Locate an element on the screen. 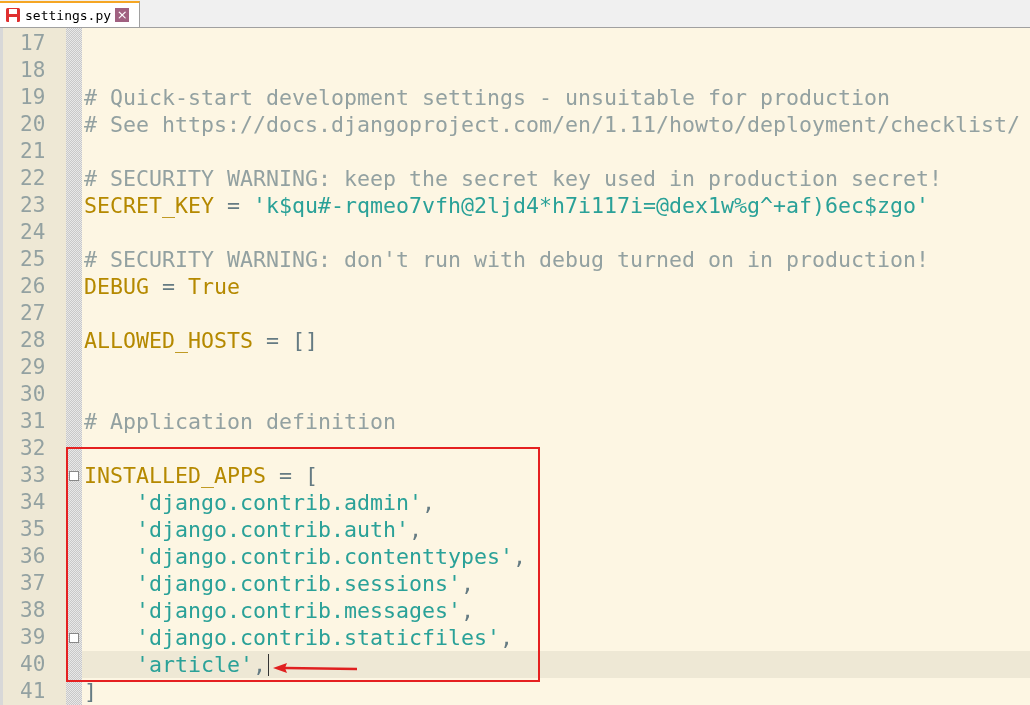 The height and width of the screenshot is (705, 1030). code-token: 'django.contrib.staticfiles' is located at coordinates (318, 637).